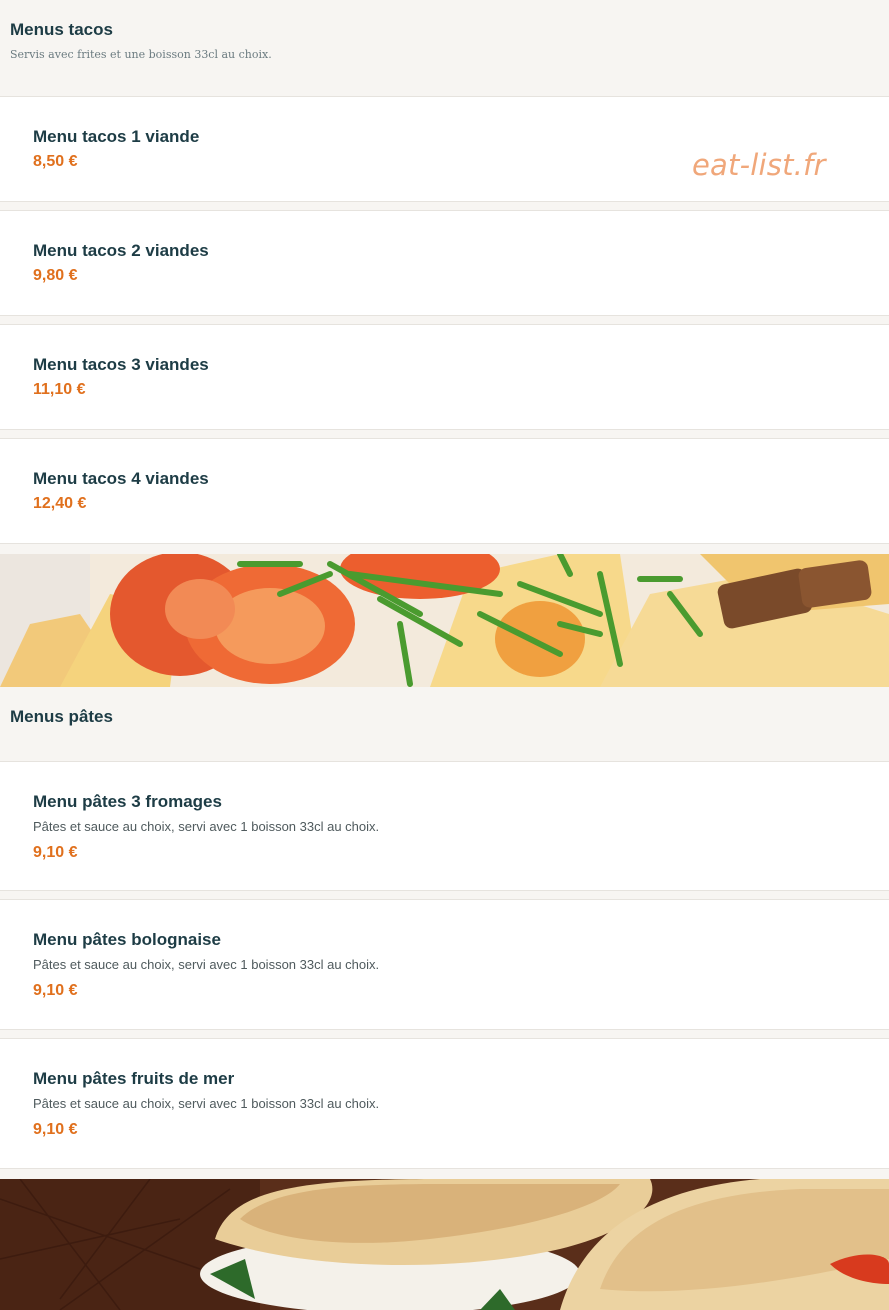 The height and width of the screenshot is (1310, 889). Describe the element at coordinates (121, 250) in the screenshot. I see `item-name: Menu tacos 2 viandes` at that location.